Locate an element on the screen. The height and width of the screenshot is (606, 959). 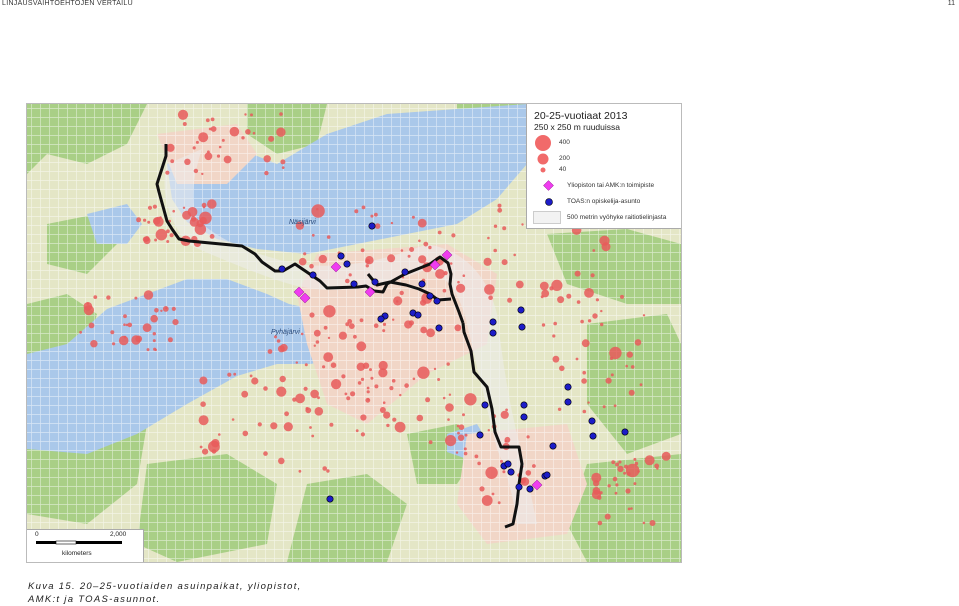
scale-bar-graphic is located at coordinates (79, 542).